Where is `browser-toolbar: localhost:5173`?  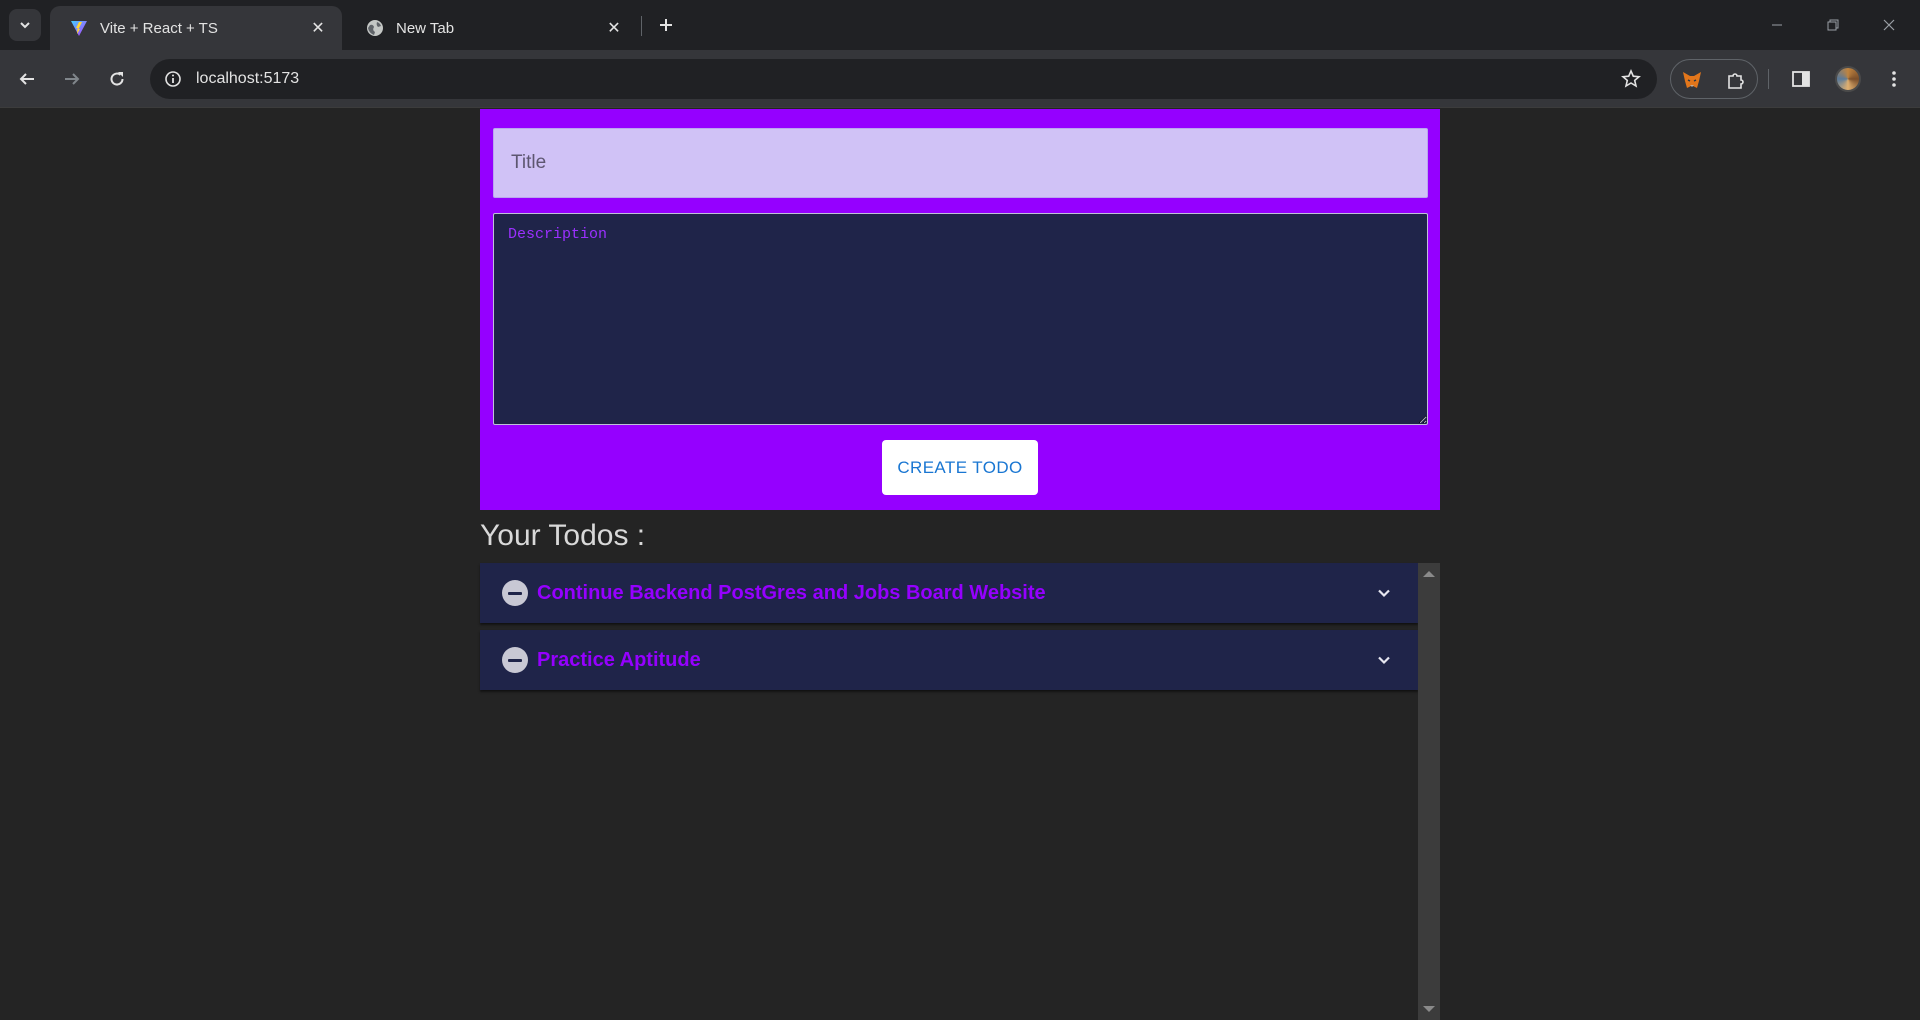
browser-toolbar: localhost:5173 is located at coordinates (960, 79).